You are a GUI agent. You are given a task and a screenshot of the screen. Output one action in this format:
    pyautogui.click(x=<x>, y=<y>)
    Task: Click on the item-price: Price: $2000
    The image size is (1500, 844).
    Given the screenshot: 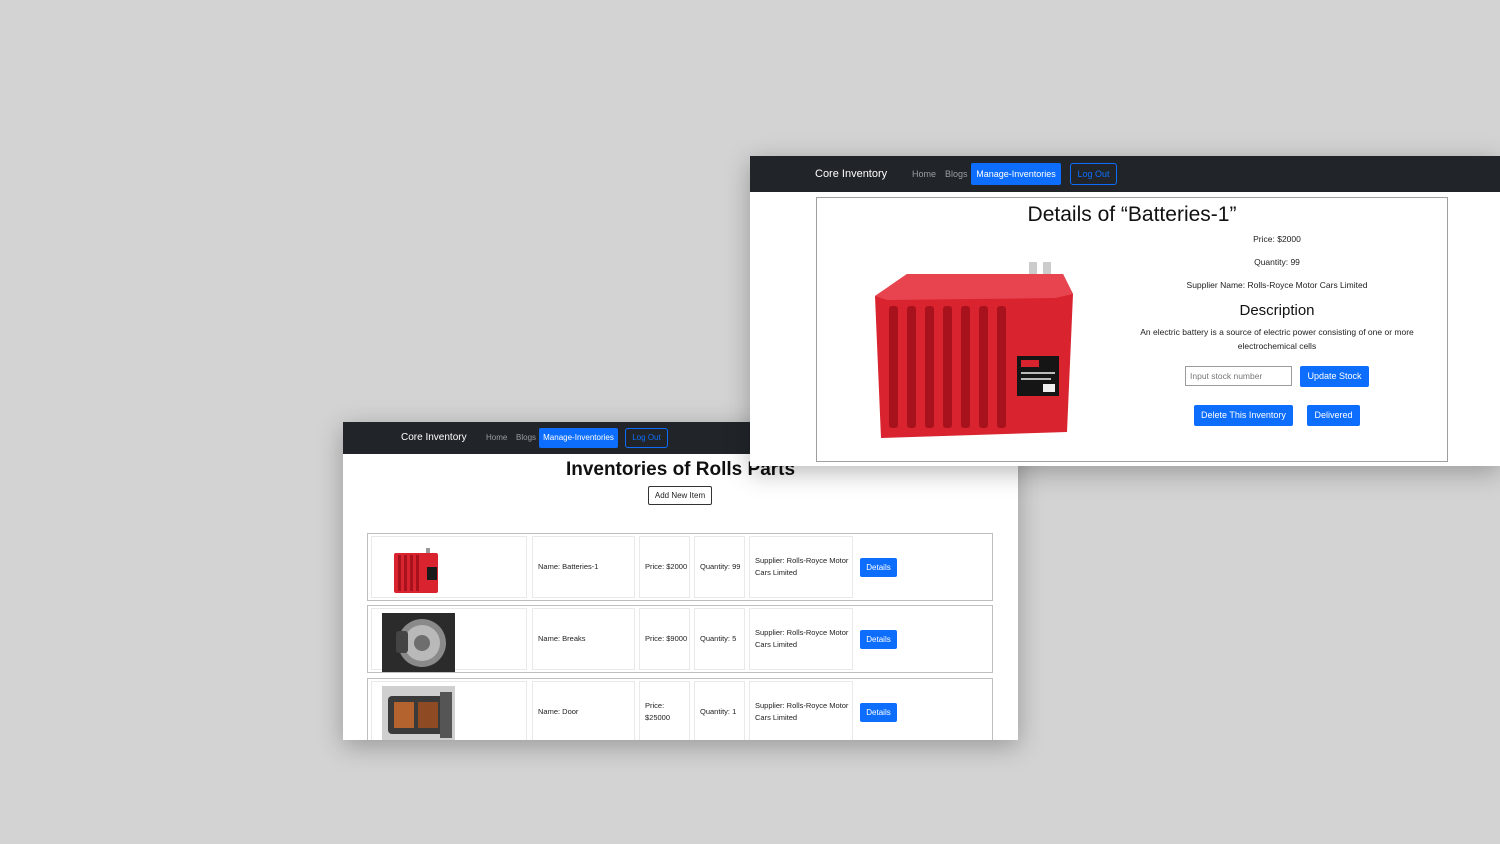 What is the action you would take?
    pyautogui.click(x=664, y=567)
    